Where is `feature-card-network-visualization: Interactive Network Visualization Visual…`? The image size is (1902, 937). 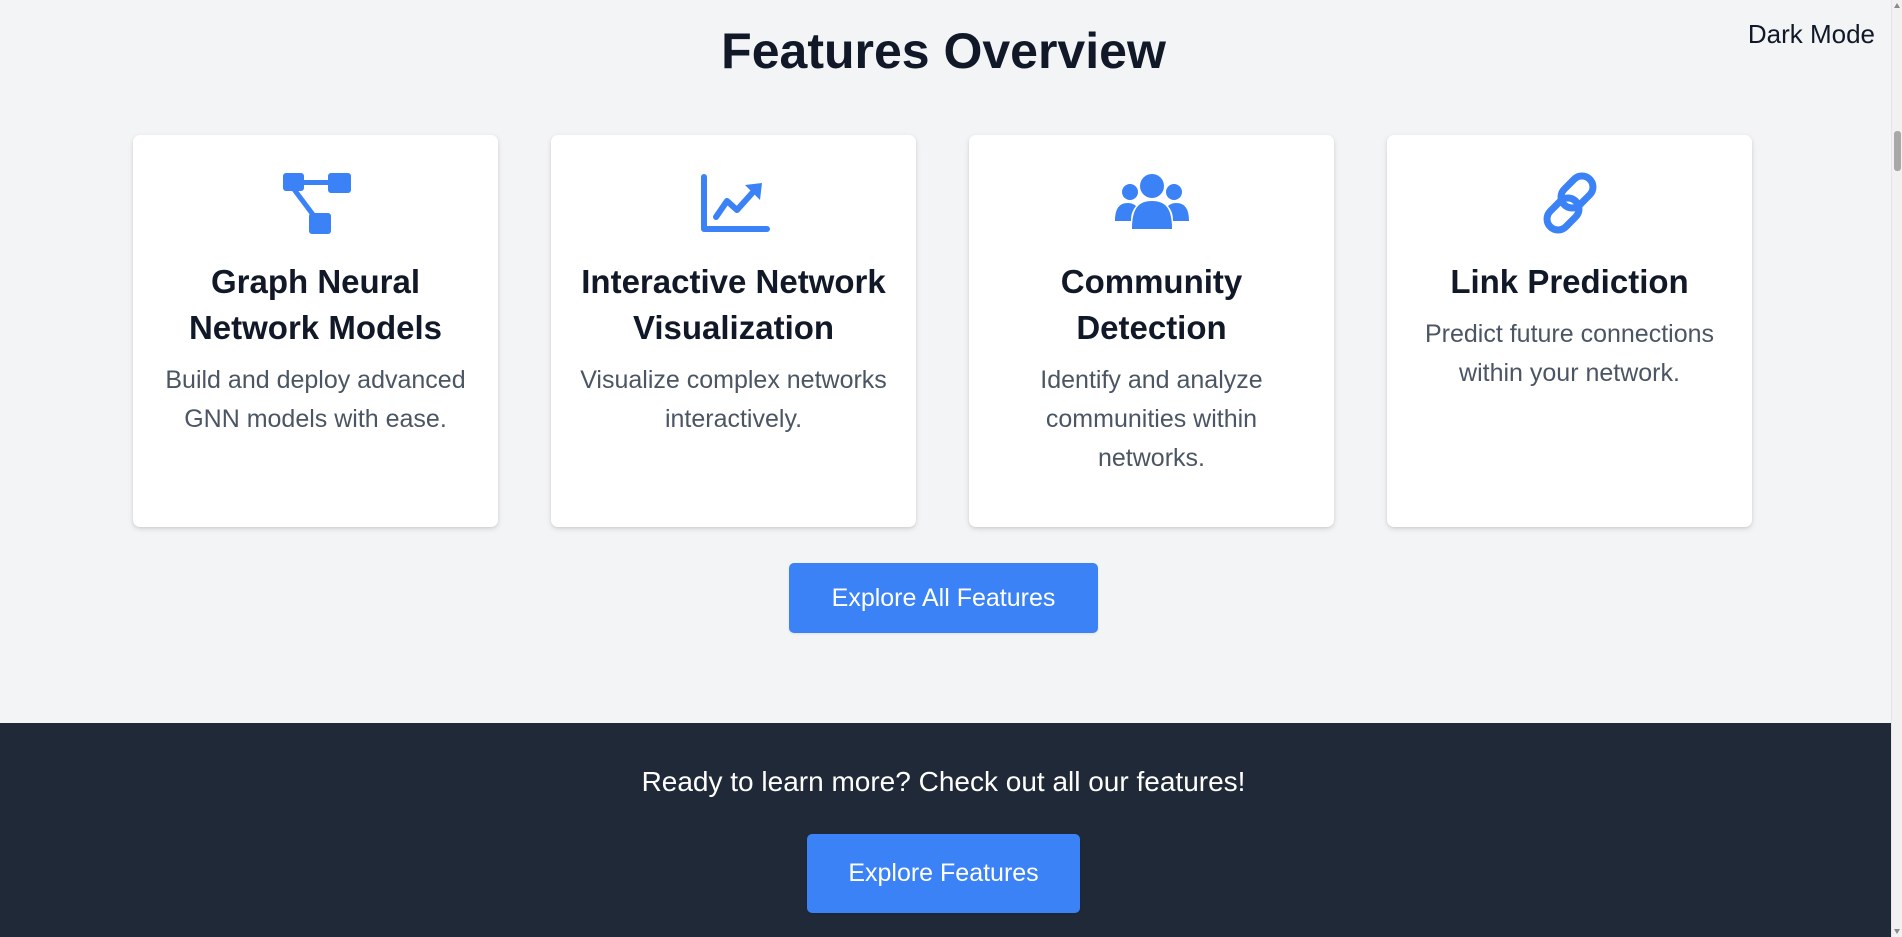 feature-card-network-visualization: Interactive Network Visualization Visual… is located at coordinates (733, 331).